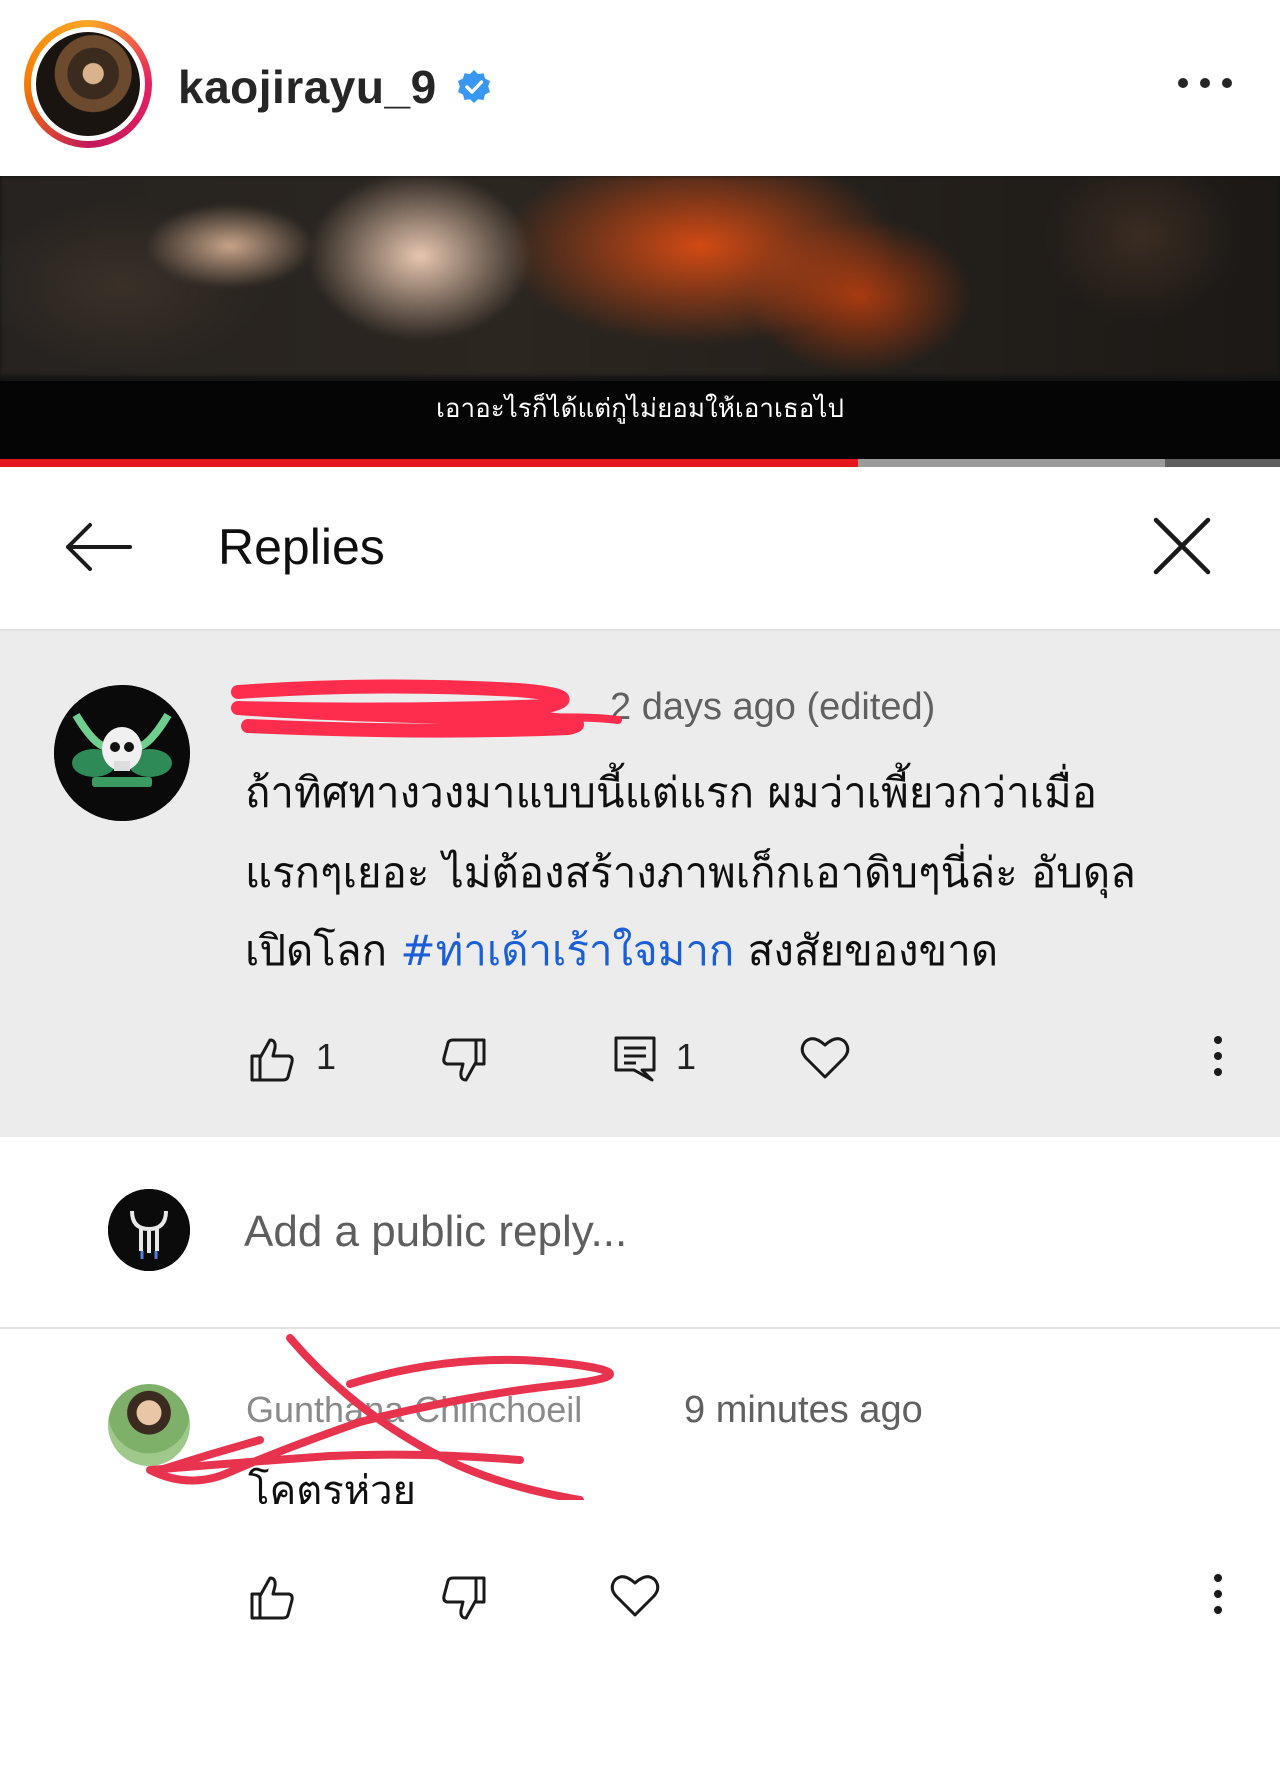 The height and width of the screenshot is (1773, 1280). I want to click on profile-avatar, so click(88, 84).